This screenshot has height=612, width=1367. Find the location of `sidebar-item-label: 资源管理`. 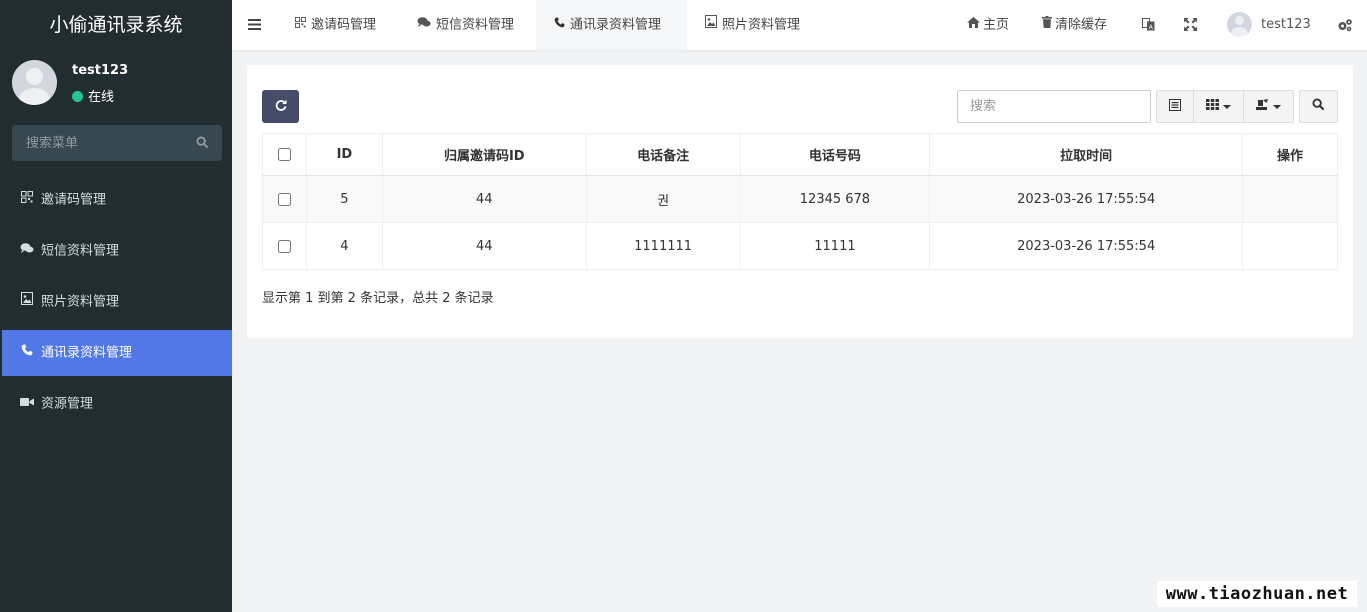

sidebar-item-label: 资源管理 is located at coordinates (67, 404).